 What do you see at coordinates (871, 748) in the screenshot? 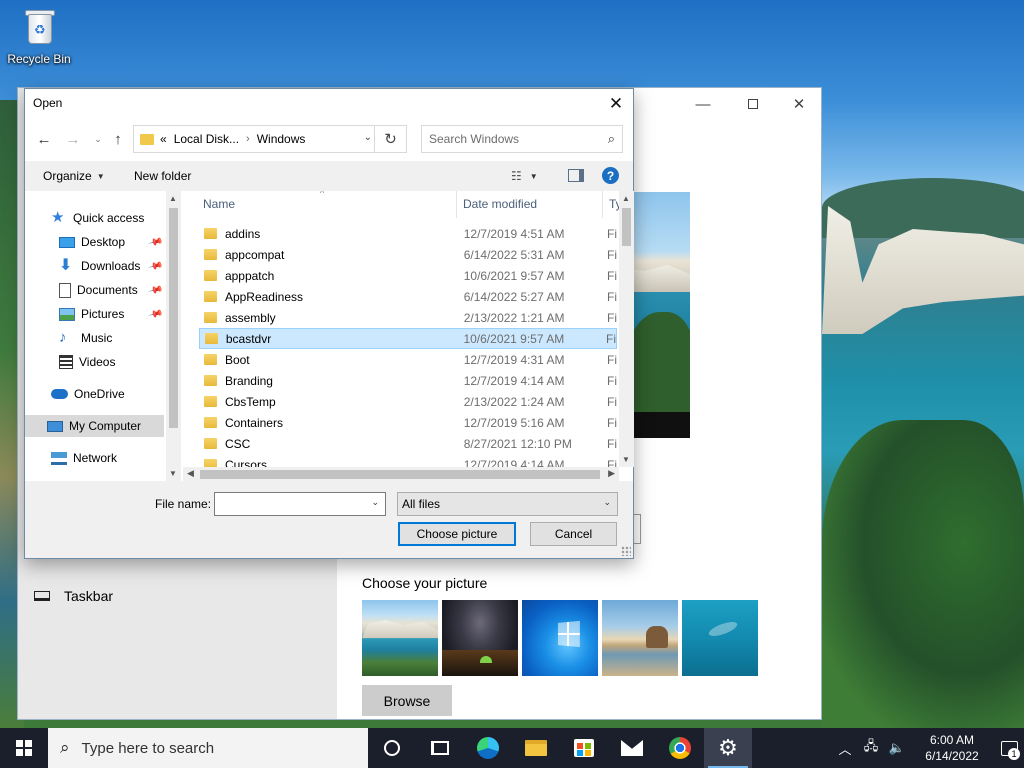
I see `network-icon: 🖧` at bounding box center [871, 748].